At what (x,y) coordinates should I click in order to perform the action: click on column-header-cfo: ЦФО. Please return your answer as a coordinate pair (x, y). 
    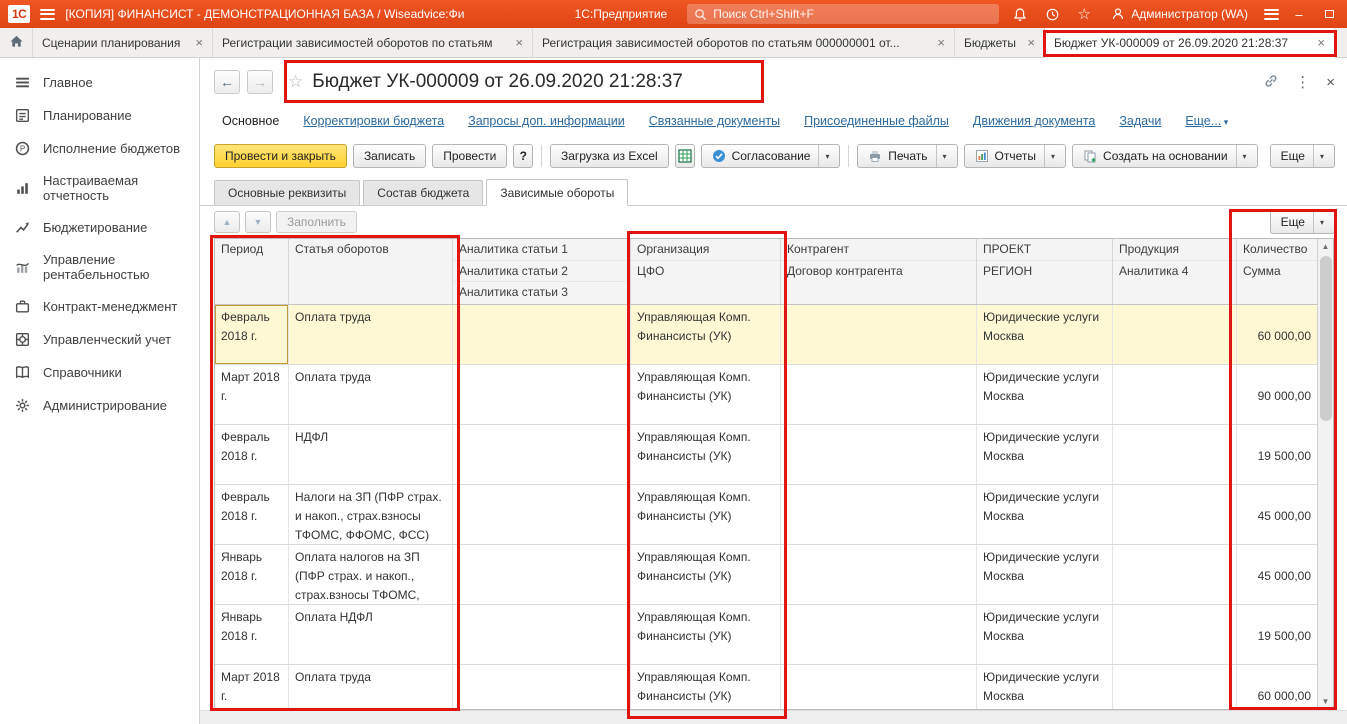
    Looking at the image, I should click on (705, 272).